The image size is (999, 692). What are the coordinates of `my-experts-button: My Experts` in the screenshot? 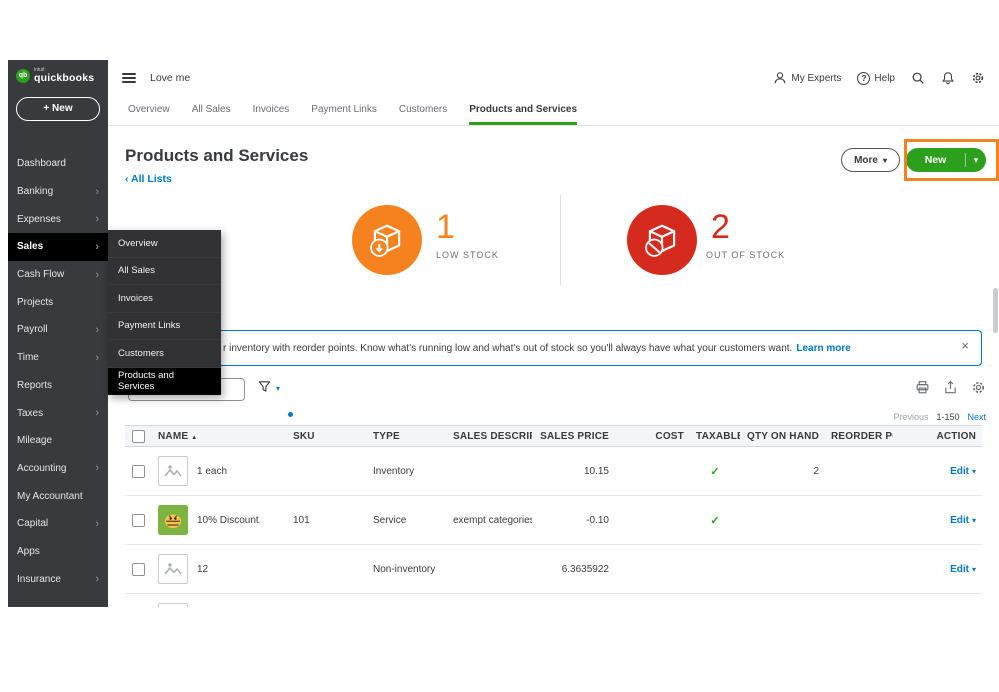 It's located at (807, 78).